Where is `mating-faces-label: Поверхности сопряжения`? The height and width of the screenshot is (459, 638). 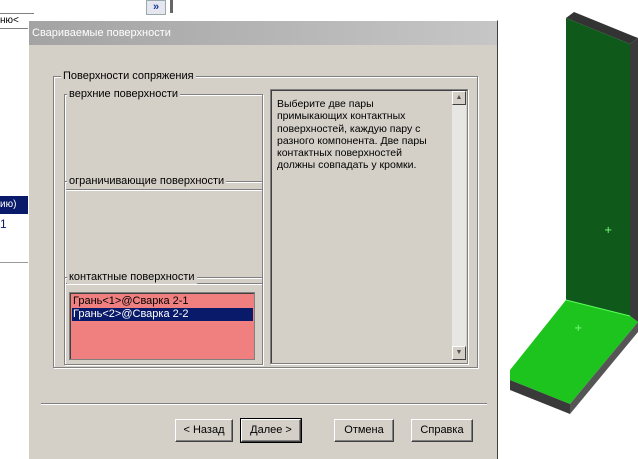 mating-faces-label: Поверхности сопряжения is located at coordinates (128, 76).